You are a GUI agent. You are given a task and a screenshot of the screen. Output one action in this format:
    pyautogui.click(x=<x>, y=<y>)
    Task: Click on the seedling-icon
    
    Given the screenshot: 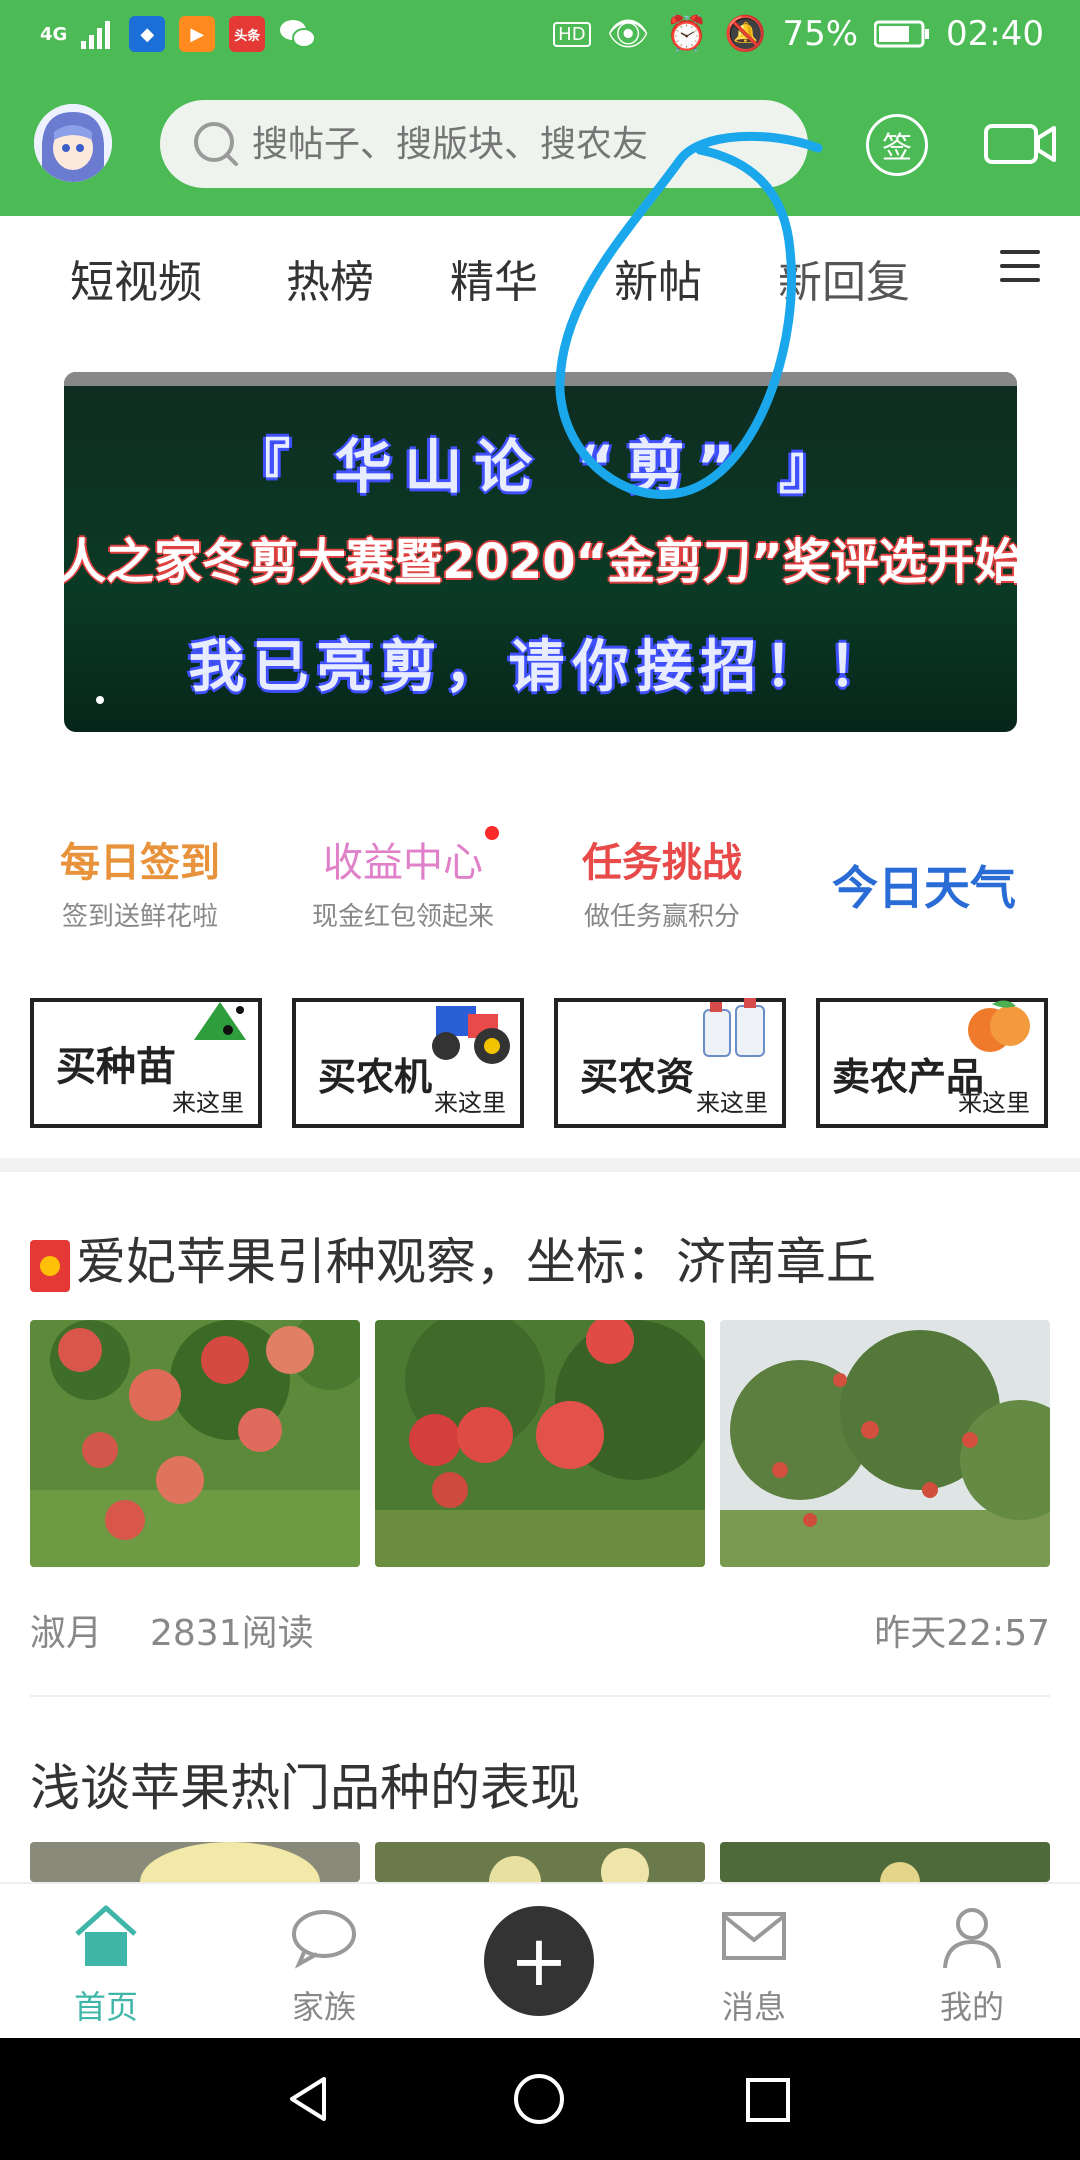 What is the action you would take?
    pyautogui.click(x=220, y=1021)
    